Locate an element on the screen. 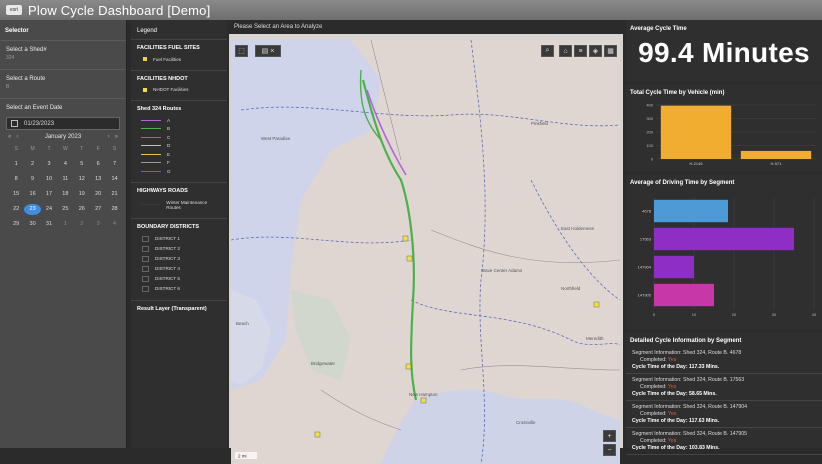  list-icon: ≡ is located at coordinates (580, 51).